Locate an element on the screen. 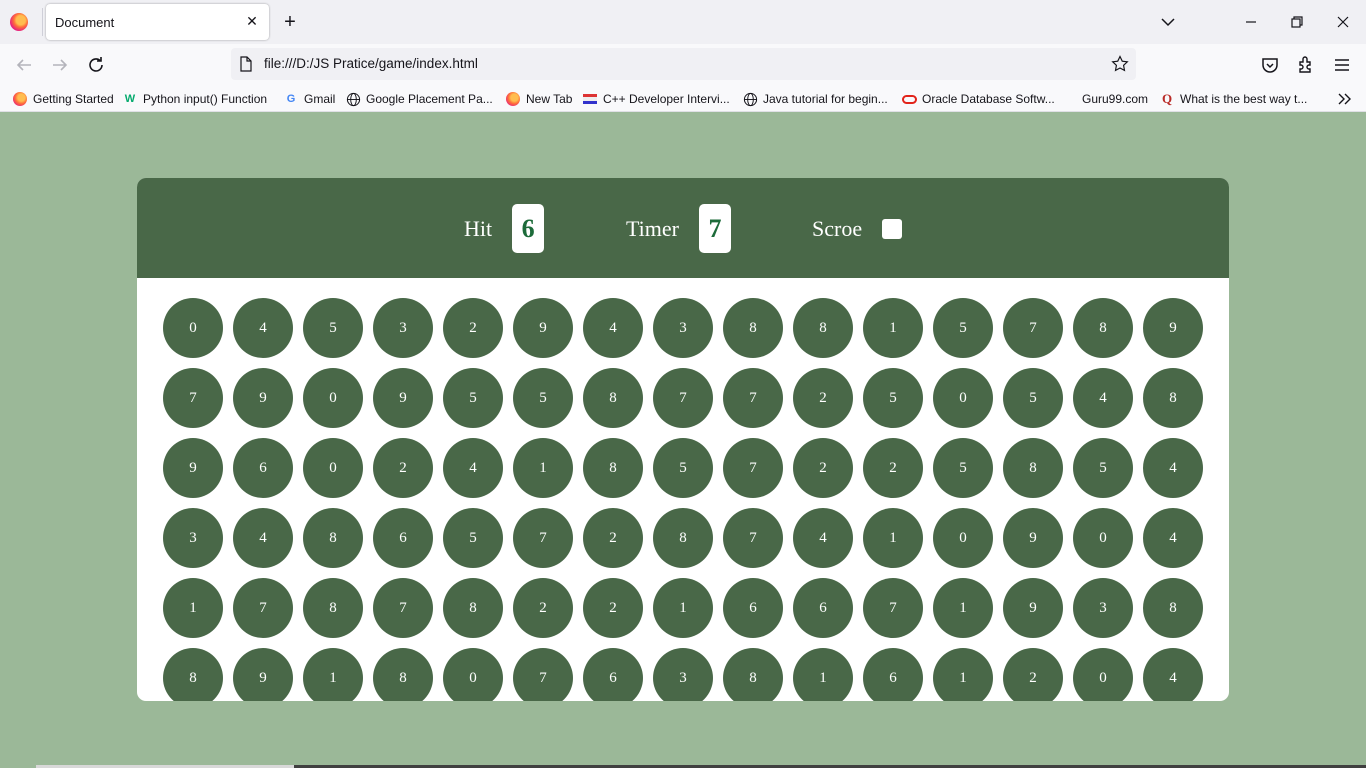  url-text: file:///D:/JS Pratice/game/index.html is located at coordinates (371, 63).